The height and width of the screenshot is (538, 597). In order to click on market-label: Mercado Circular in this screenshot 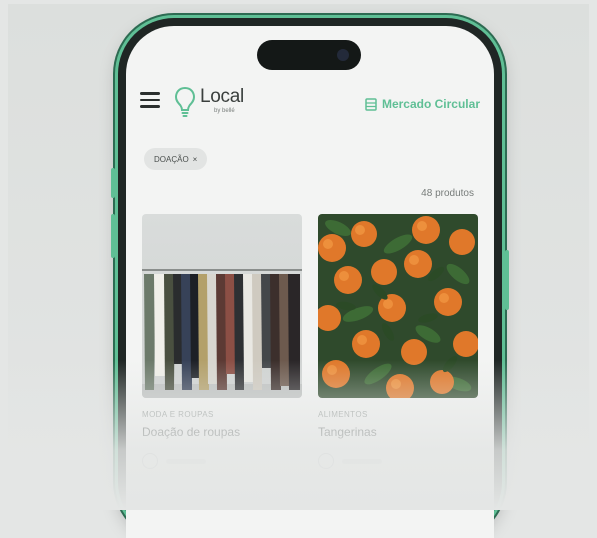, I will do `click(430, 104)`.